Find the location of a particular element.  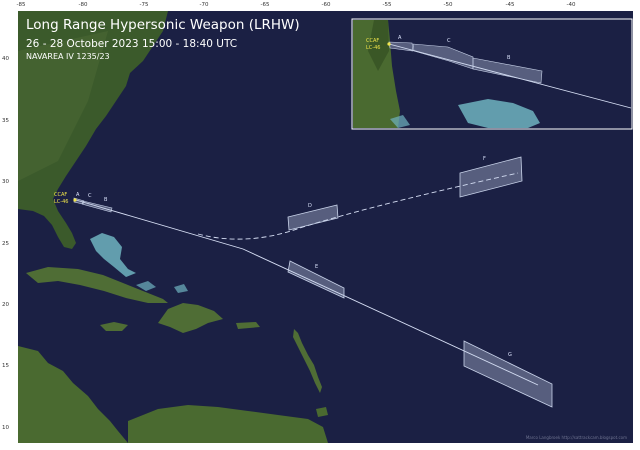

zone-label-g: G is located at coordinates (510, 355).